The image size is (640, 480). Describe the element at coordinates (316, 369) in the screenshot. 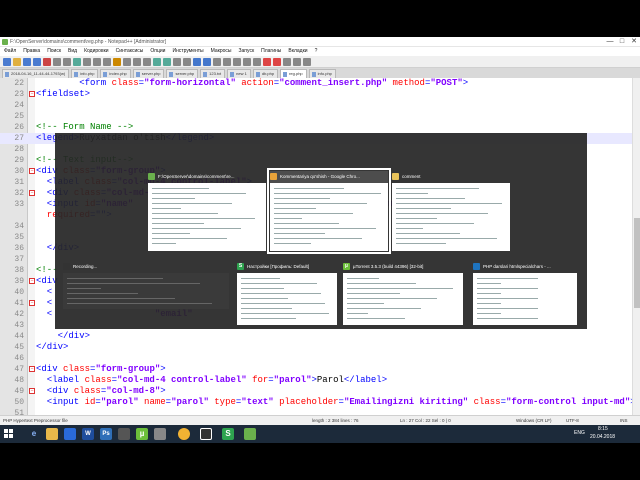

I see `code-line: 47− <div class="form-group">` at that location.